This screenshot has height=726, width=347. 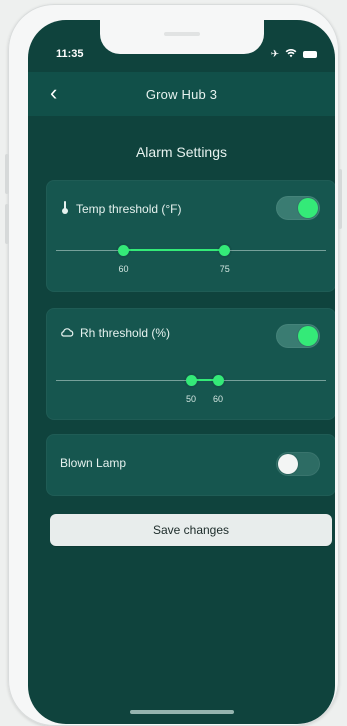 I want to click on cloud-icon, so click(x=67, y=333).